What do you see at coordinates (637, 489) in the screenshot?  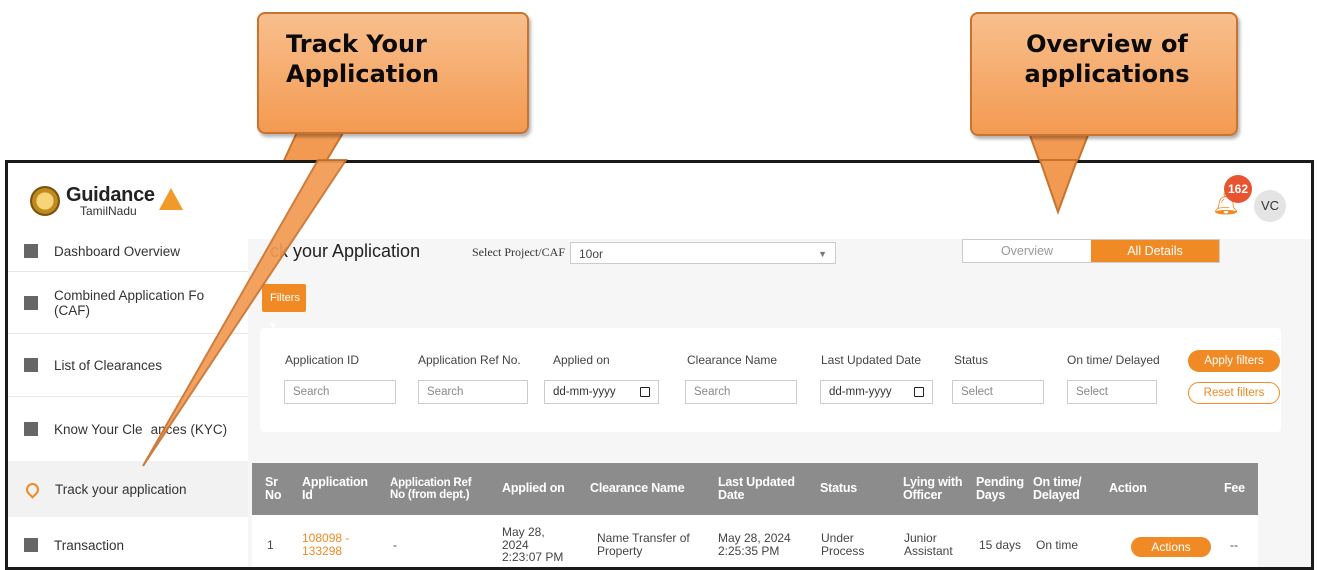 I see `col-clearance: Clearance Name` at bounding box center [637, 489].